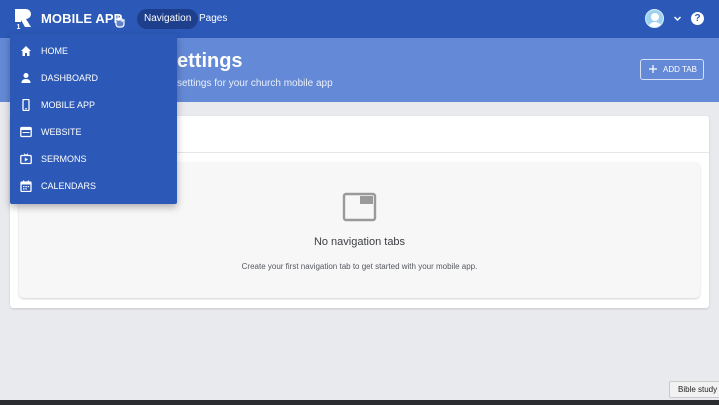 This screenshot has height=405, width=719. What do you see at coordinates (359, 19) in the screenshot?
I see `top-bar: 1 MOBILE APP Navigation Pages ?` at bounding box center [359, 19].